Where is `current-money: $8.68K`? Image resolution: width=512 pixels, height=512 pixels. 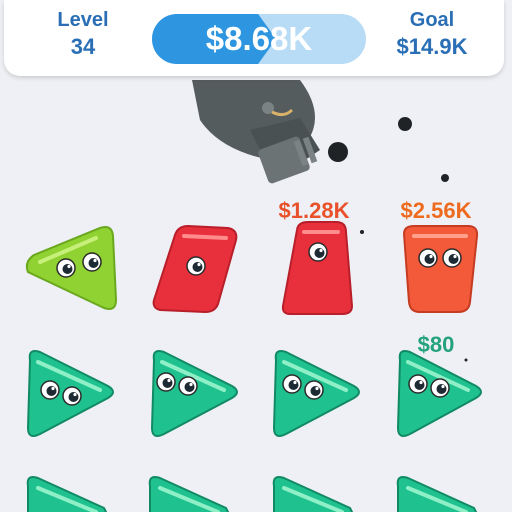 current-money: $8.68K is located at coordinates (259, 38).